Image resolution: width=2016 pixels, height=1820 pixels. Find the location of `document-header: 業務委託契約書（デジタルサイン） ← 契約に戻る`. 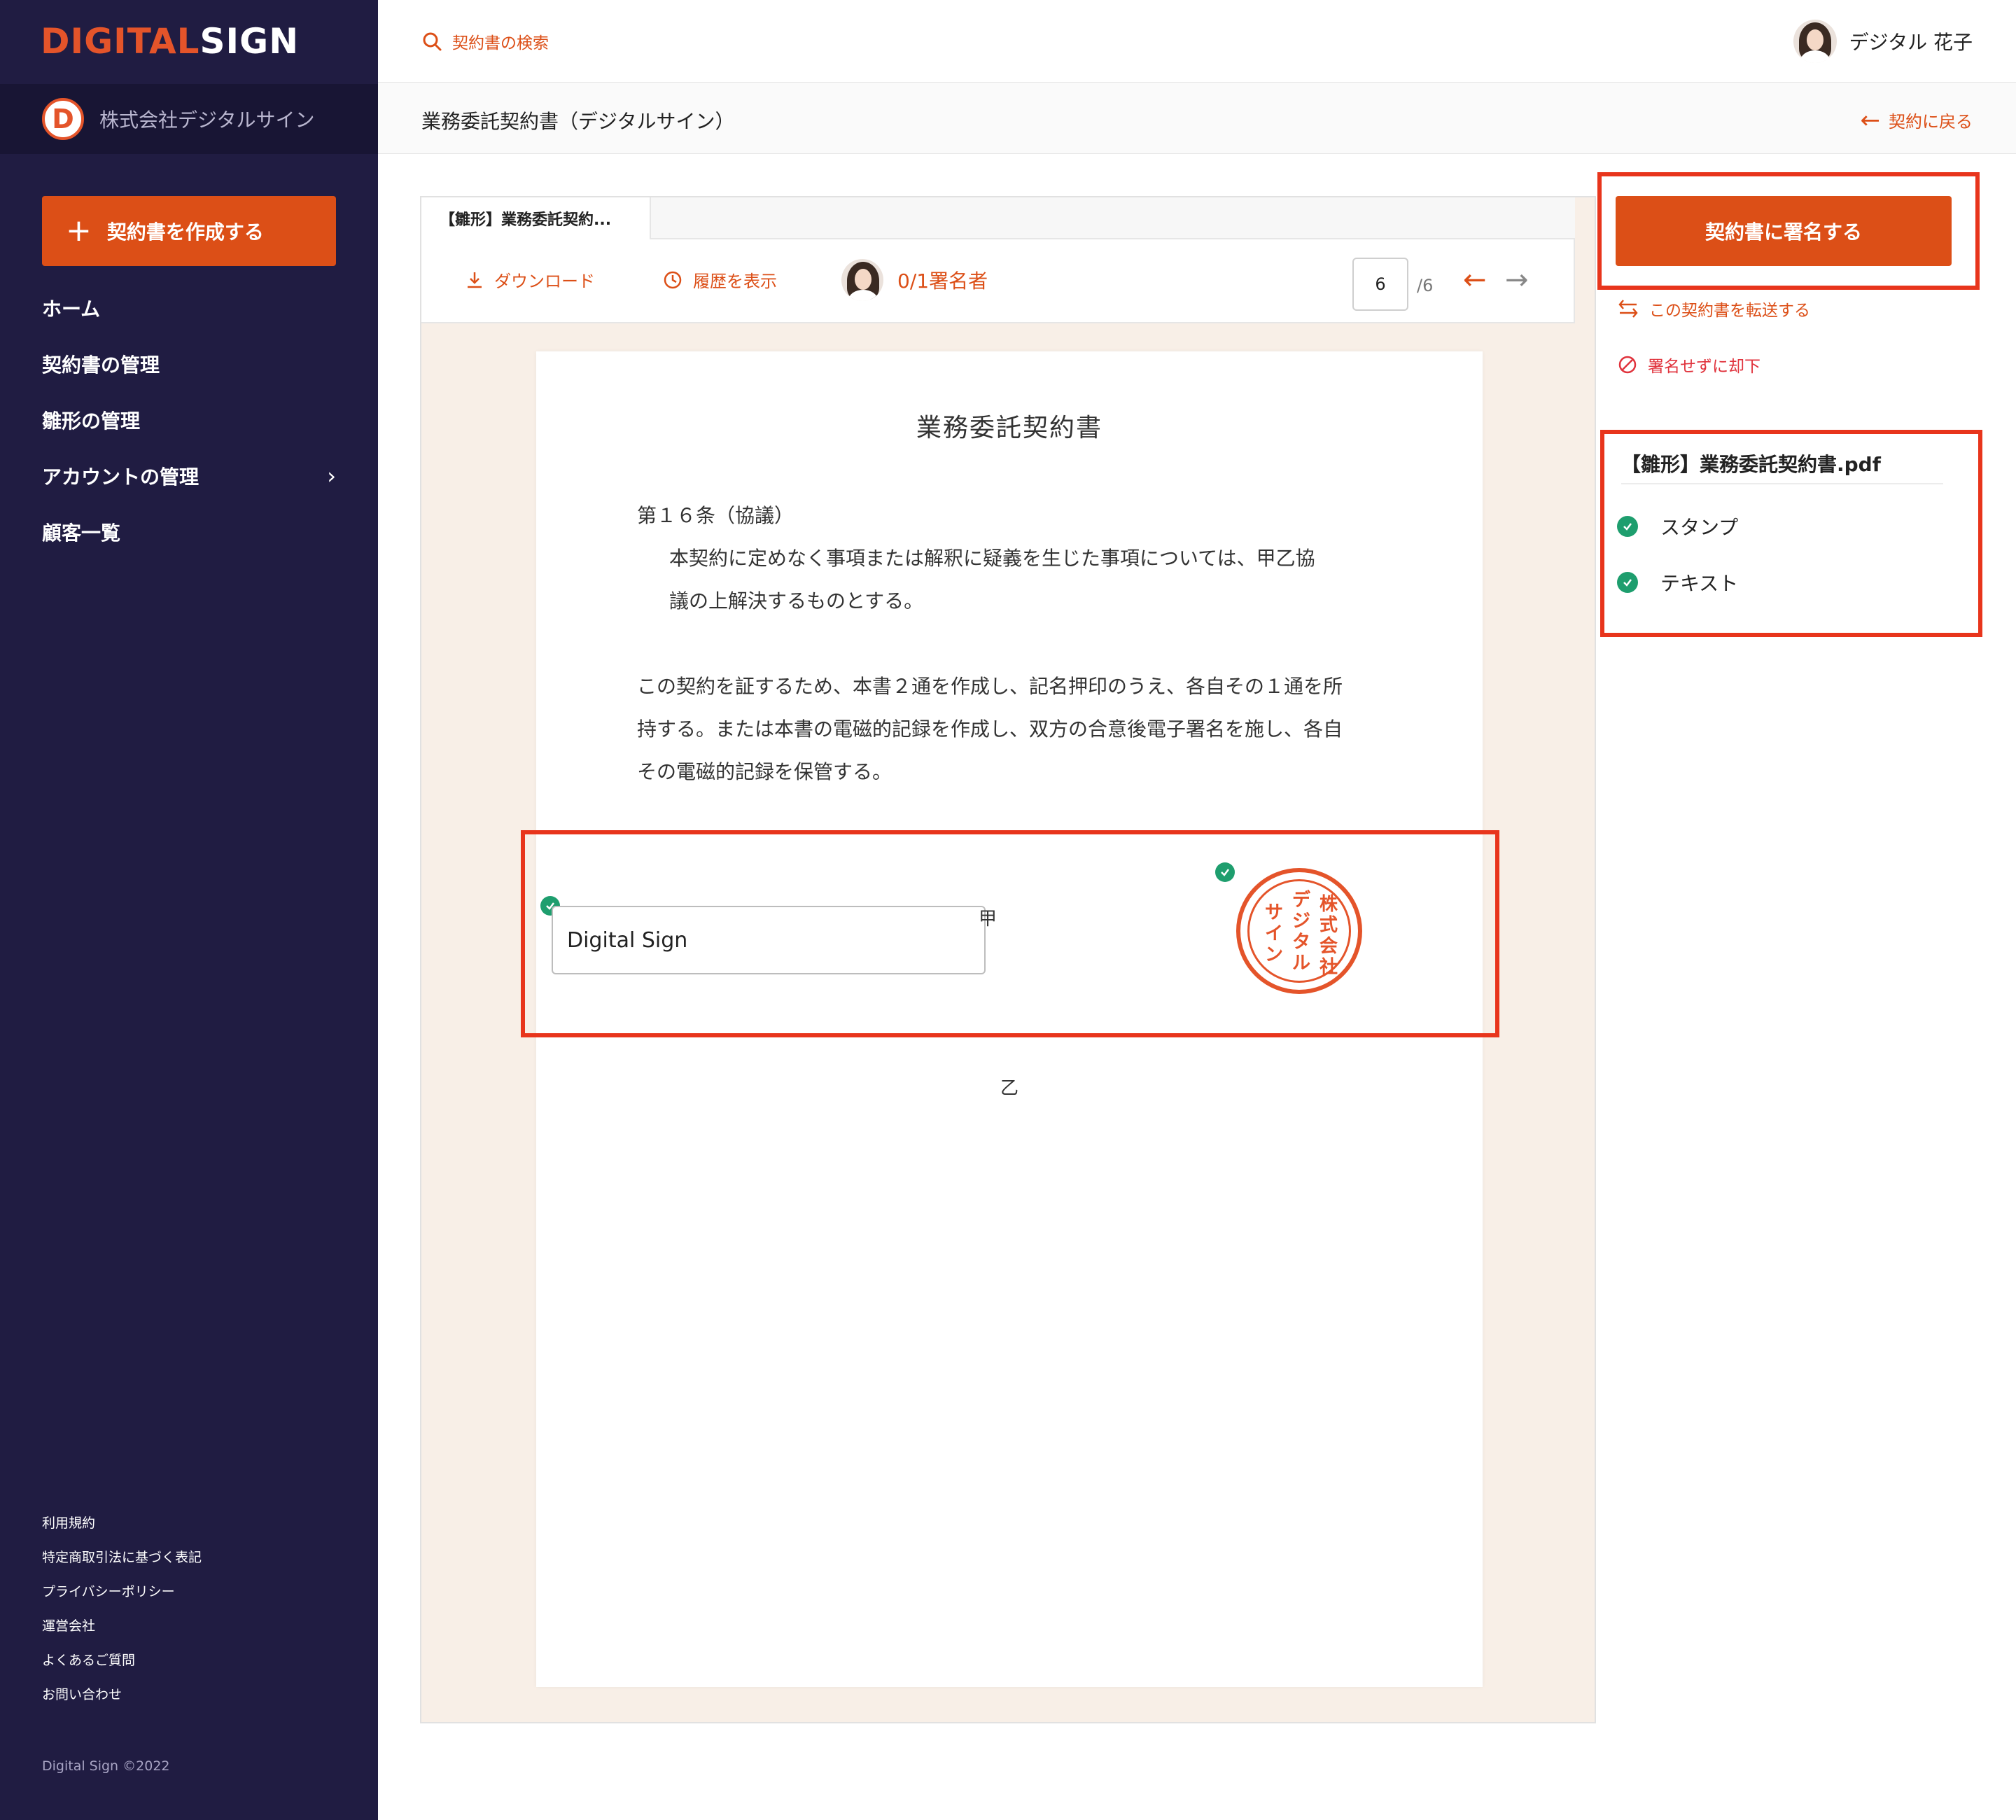

document-header: 業務委託契約書（デジタルサイン） ← 契約に戻る is located at coordinates (1197, 118).